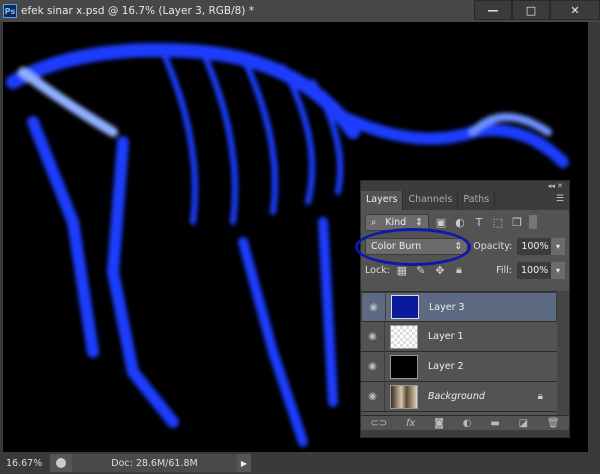 The height and width of the screenshot is (474, 600). I want to click on vertical-scrollbar, so click(594, 237).